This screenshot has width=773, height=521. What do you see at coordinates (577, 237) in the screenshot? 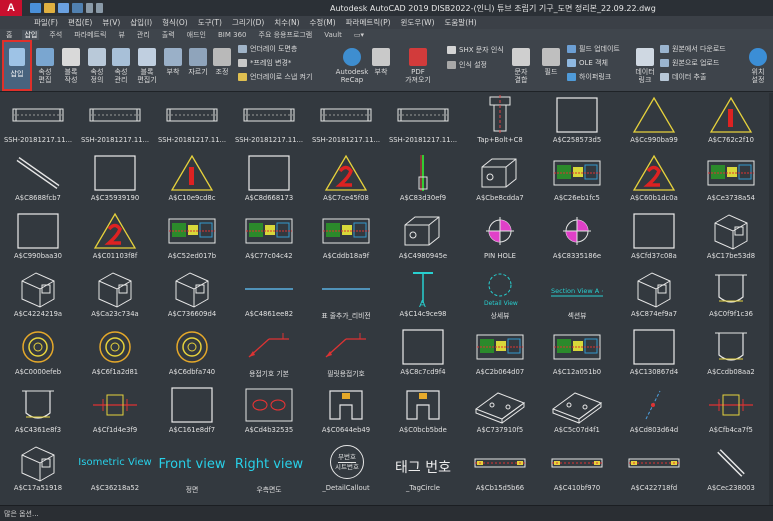
I see `palette-block-item: A$C8335186e` at bounding box center [577, 237].